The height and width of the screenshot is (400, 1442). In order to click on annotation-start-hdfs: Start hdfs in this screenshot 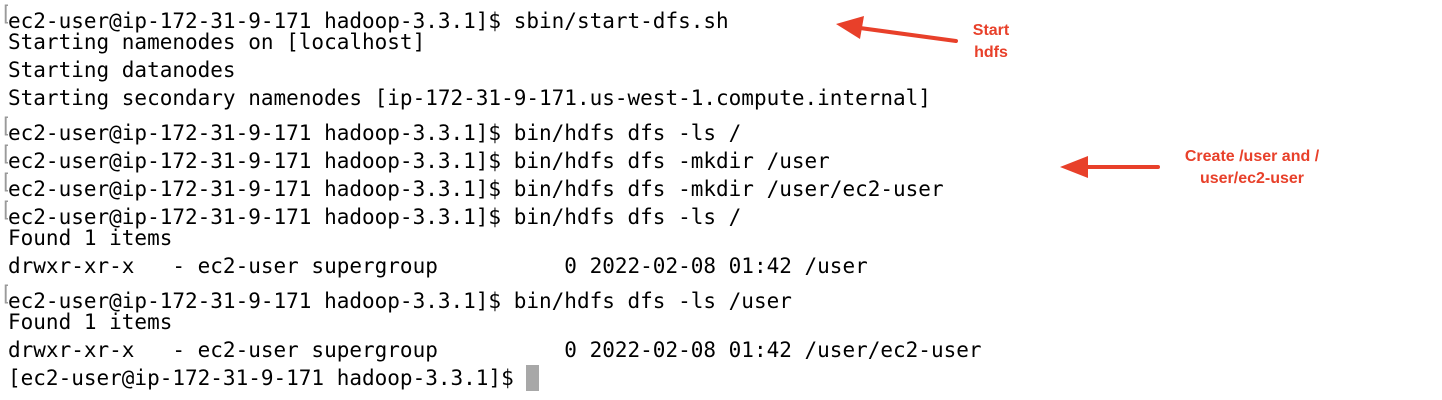, I will do `click(991, 42)`.